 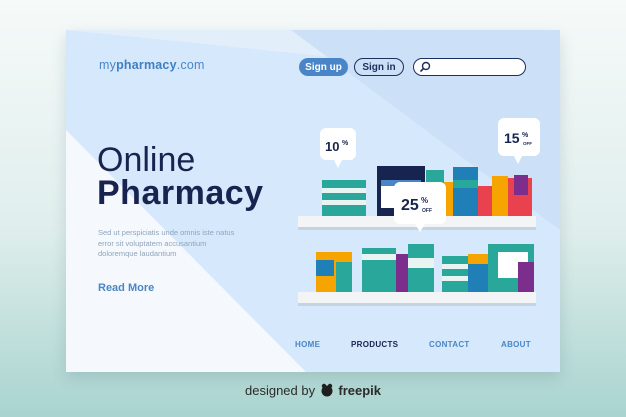 I want to click on badge-15-off: OFF, so click(x=527, y=143).